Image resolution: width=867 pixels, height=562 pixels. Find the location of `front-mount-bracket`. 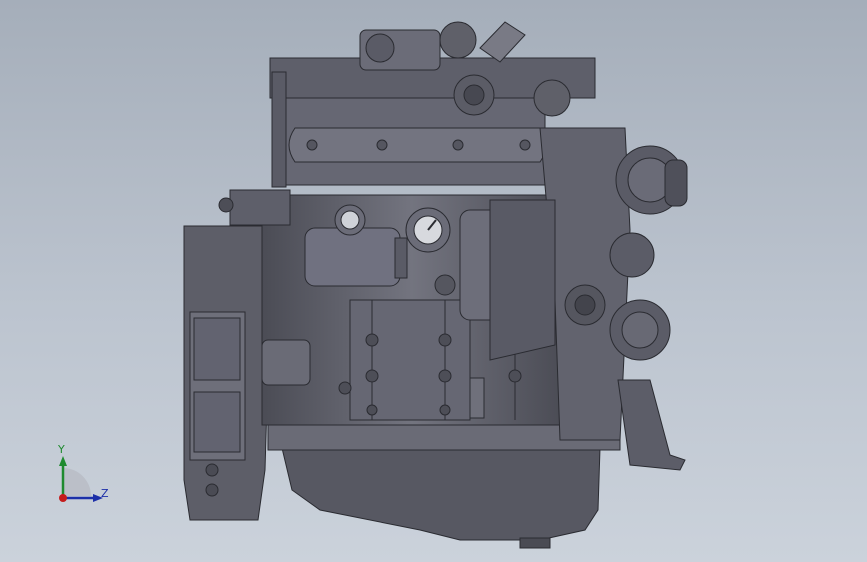

front-mount-bracket is located at coordinates (651, 425).